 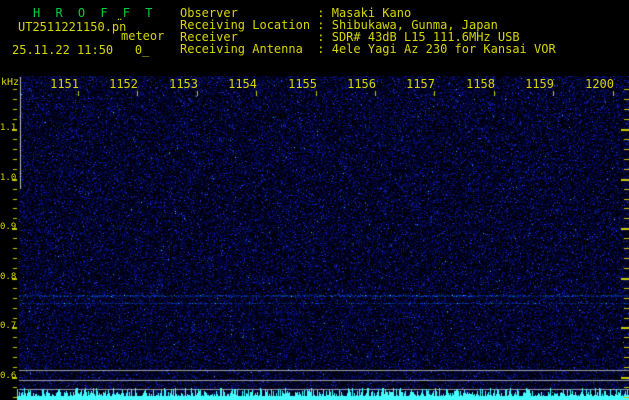 I want to click on time-tick-label: 1157, so click(x=420, y=84).